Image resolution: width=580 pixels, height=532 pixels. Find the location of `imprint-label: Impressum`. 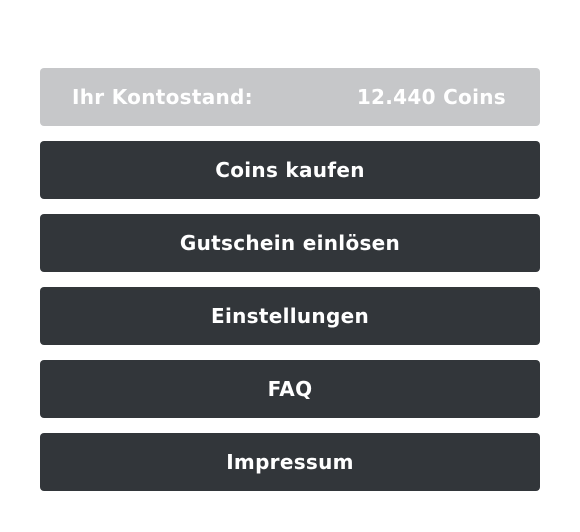

imprint-label: Impressum is located at coordinates (290, 462).